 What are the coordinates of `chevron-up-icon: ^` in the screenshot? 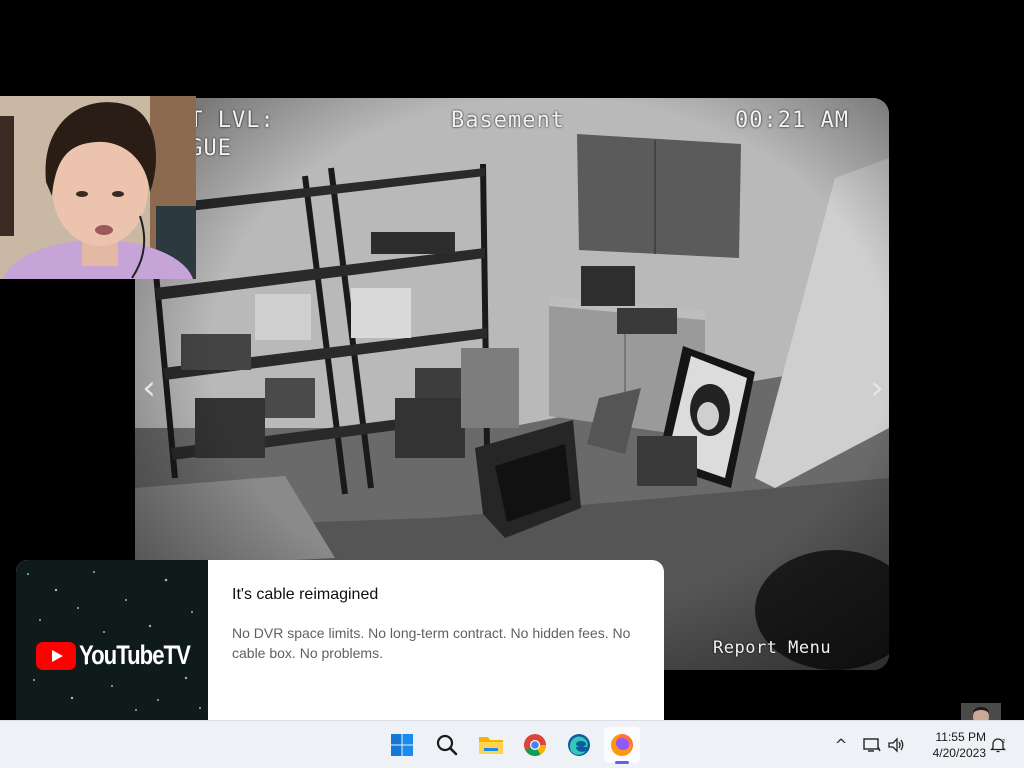 It's located at (841, 745).